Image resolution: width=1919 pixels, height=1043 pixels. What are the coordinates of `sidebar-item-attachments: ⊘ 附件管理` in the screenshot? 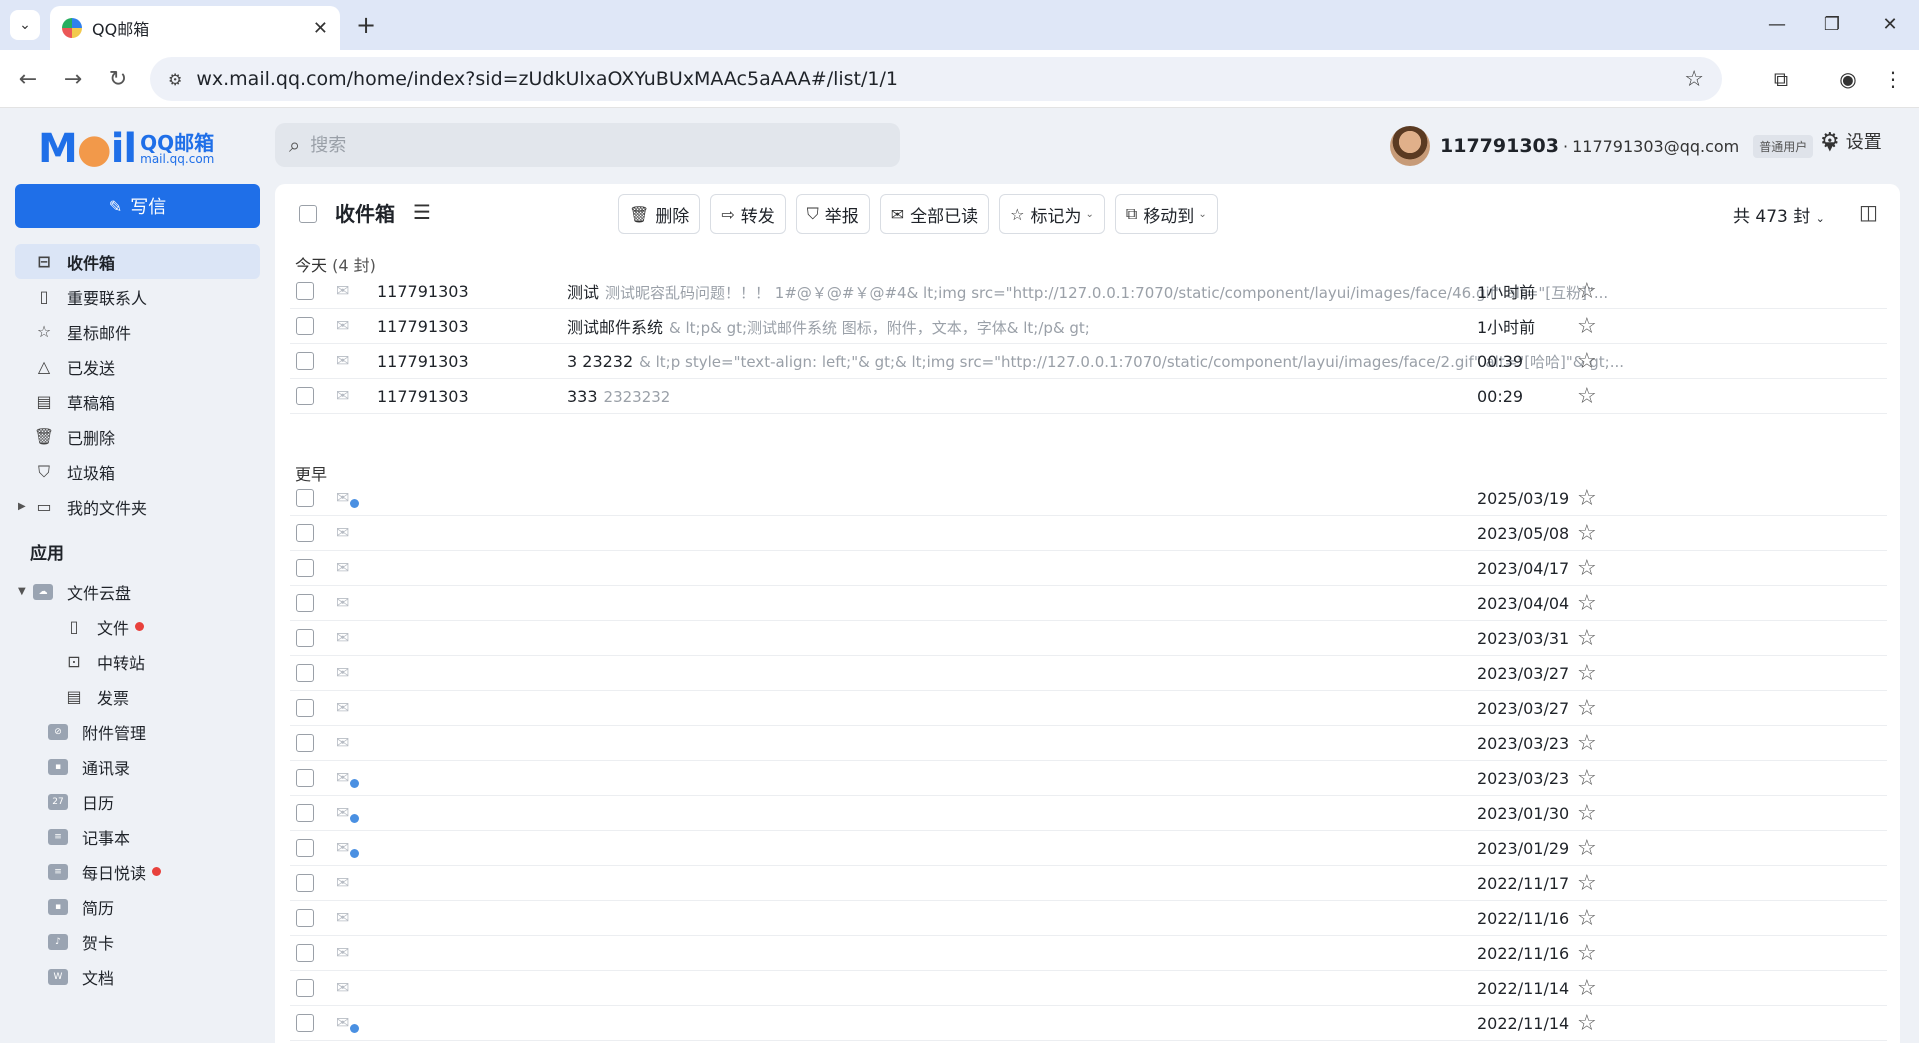 It's located at (137, 731).